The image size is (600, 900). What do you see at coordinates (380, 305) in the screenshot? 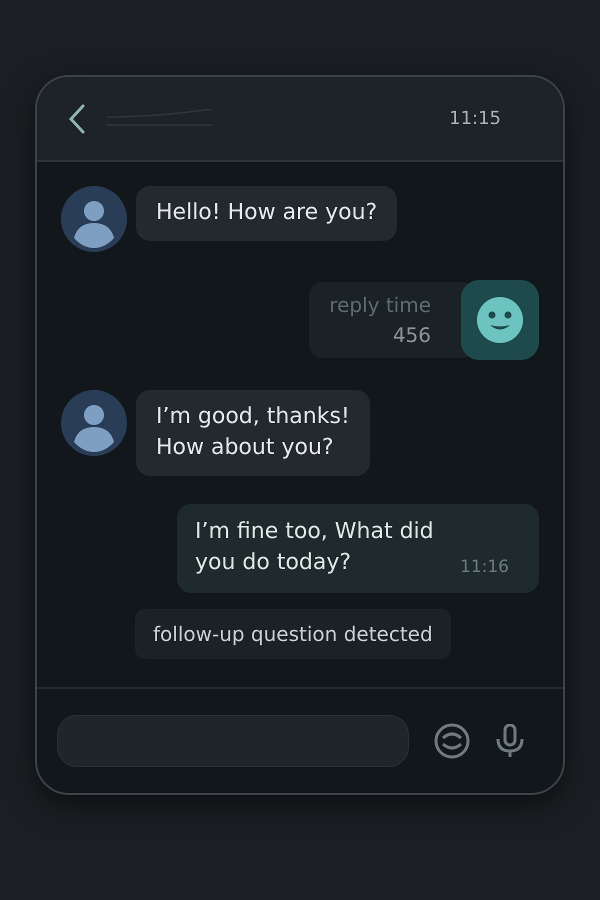
I see `metric-label: reply time` at bounding box center [380, 305].